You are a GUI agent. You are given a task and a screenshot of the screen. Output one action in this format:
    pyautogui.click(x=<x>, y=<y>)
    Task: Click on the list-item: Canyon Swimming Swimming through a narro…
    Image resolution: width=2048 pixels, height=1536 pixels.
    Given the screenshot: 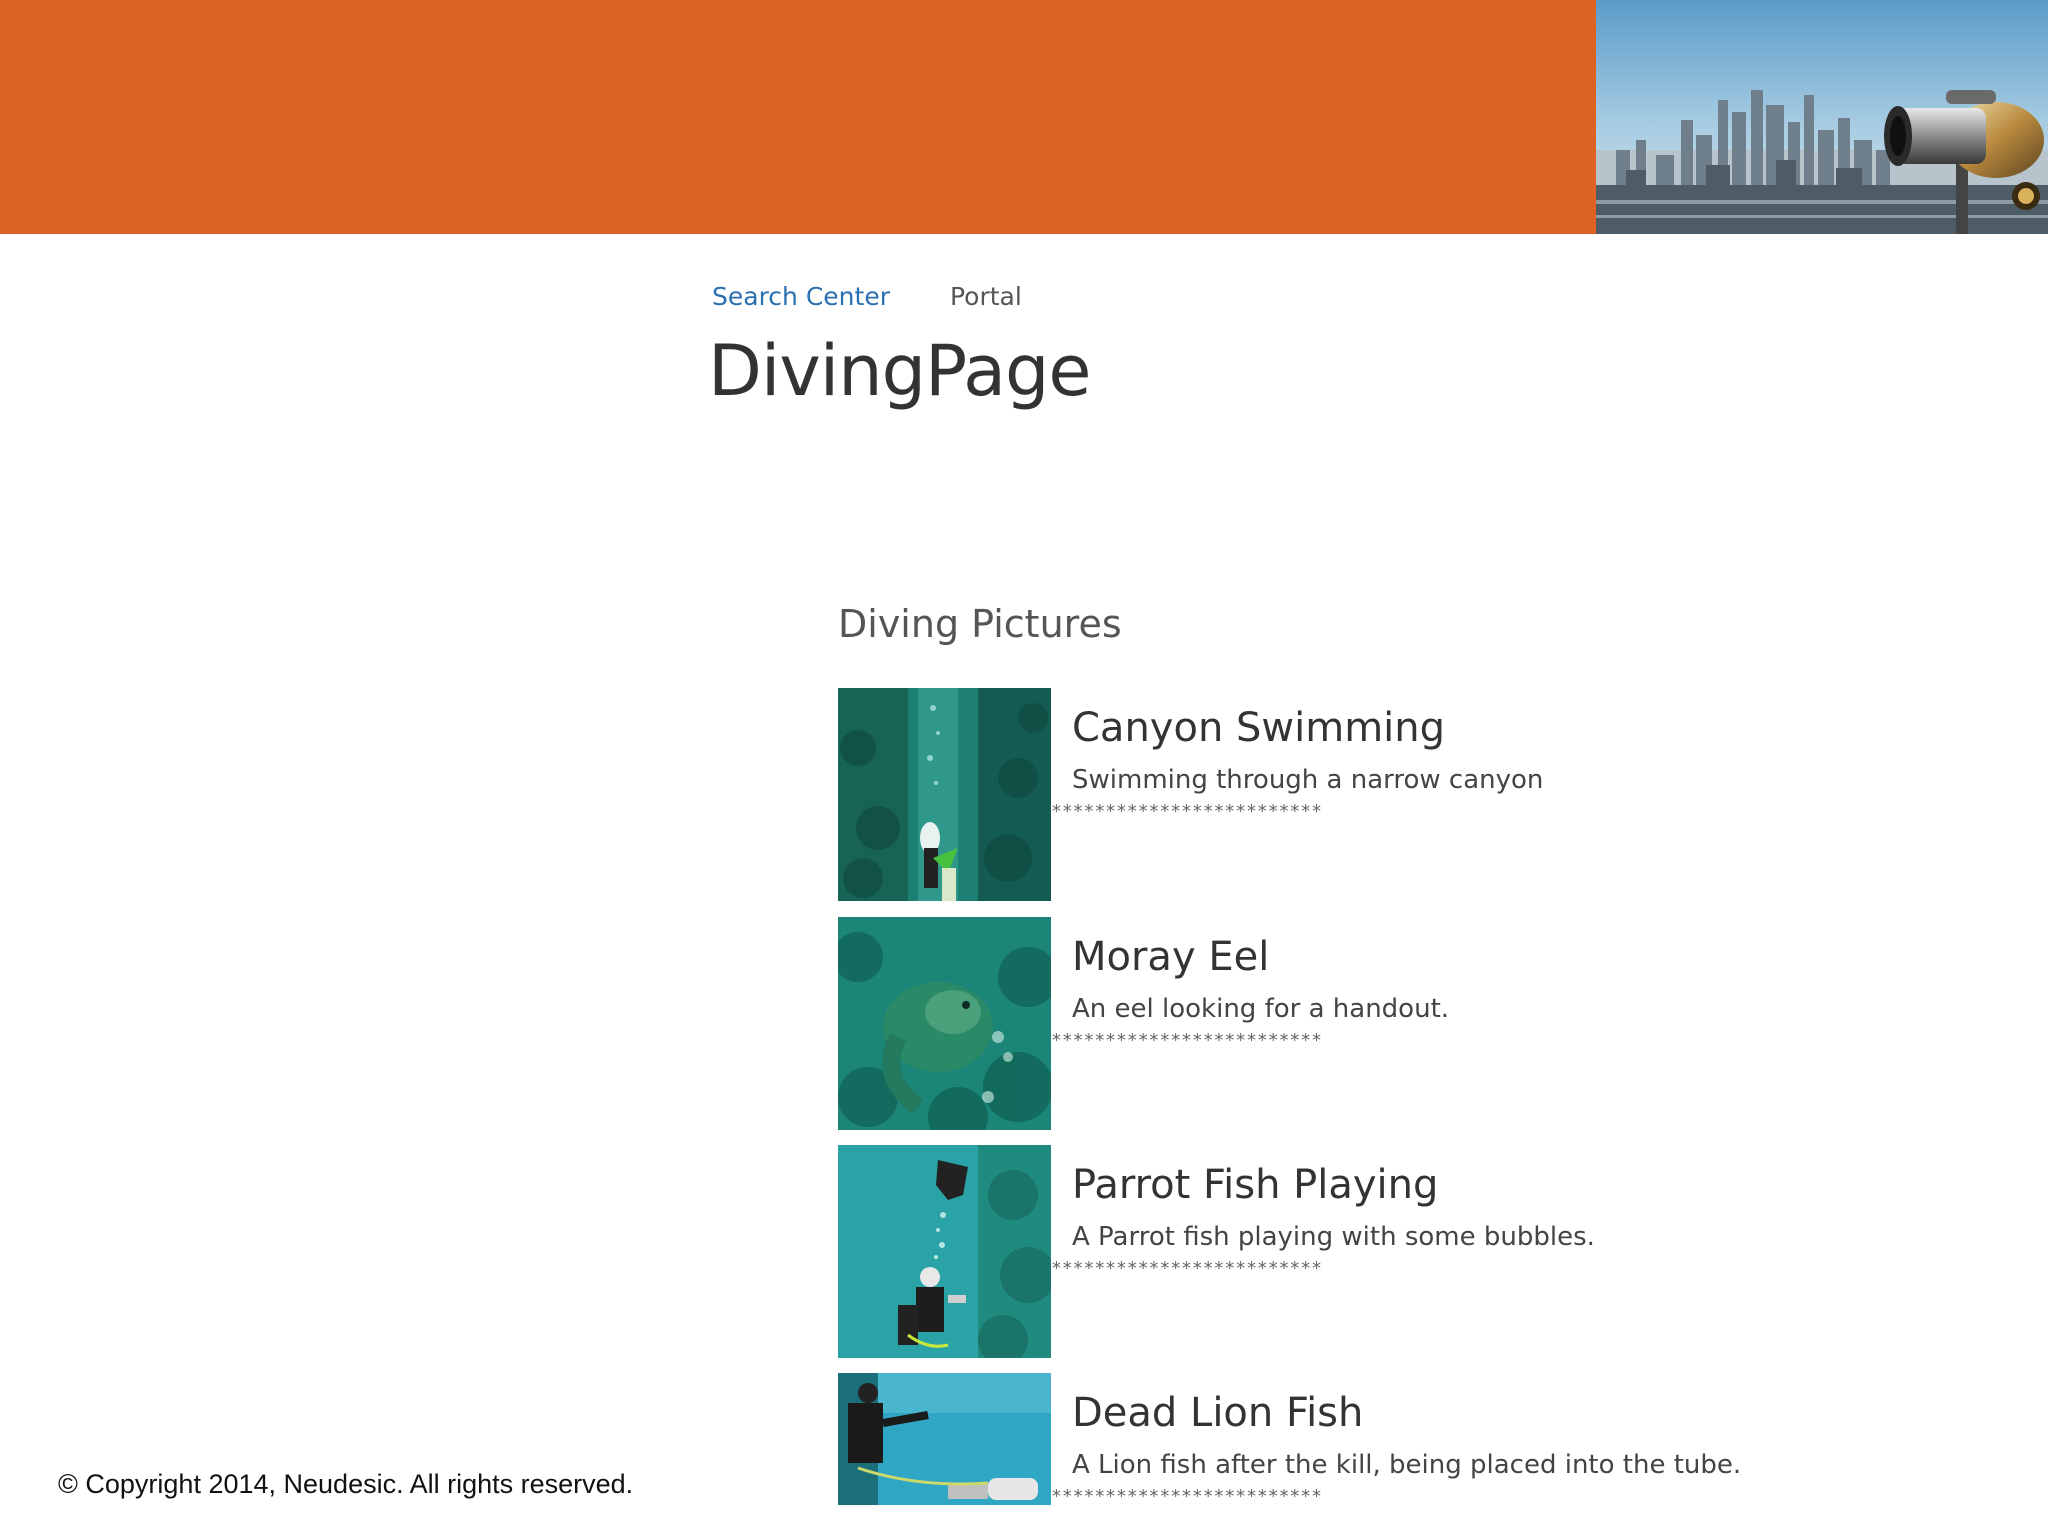 What is the action you would take?
    pyautogui.click(x=1338, y=795)
    